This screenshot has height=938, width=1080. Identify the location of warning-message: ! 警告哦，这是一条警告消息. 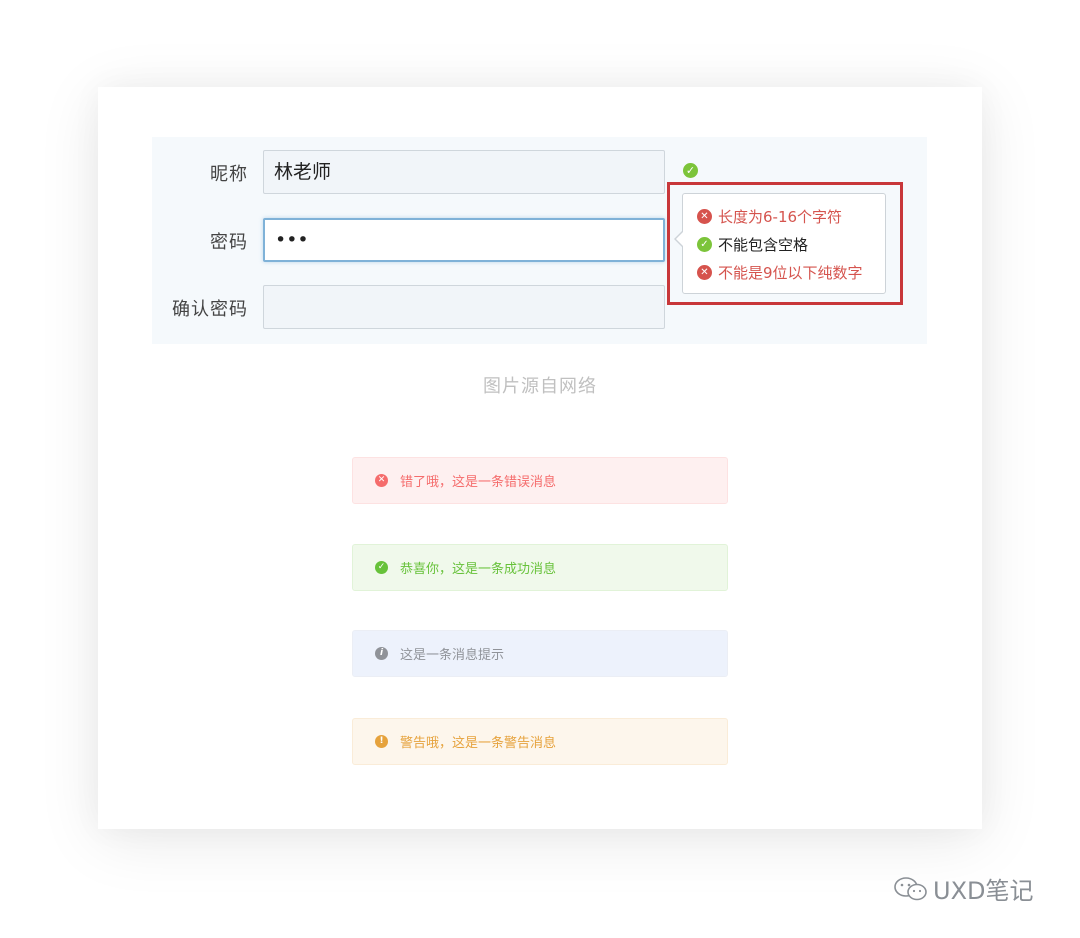
(540, 741).